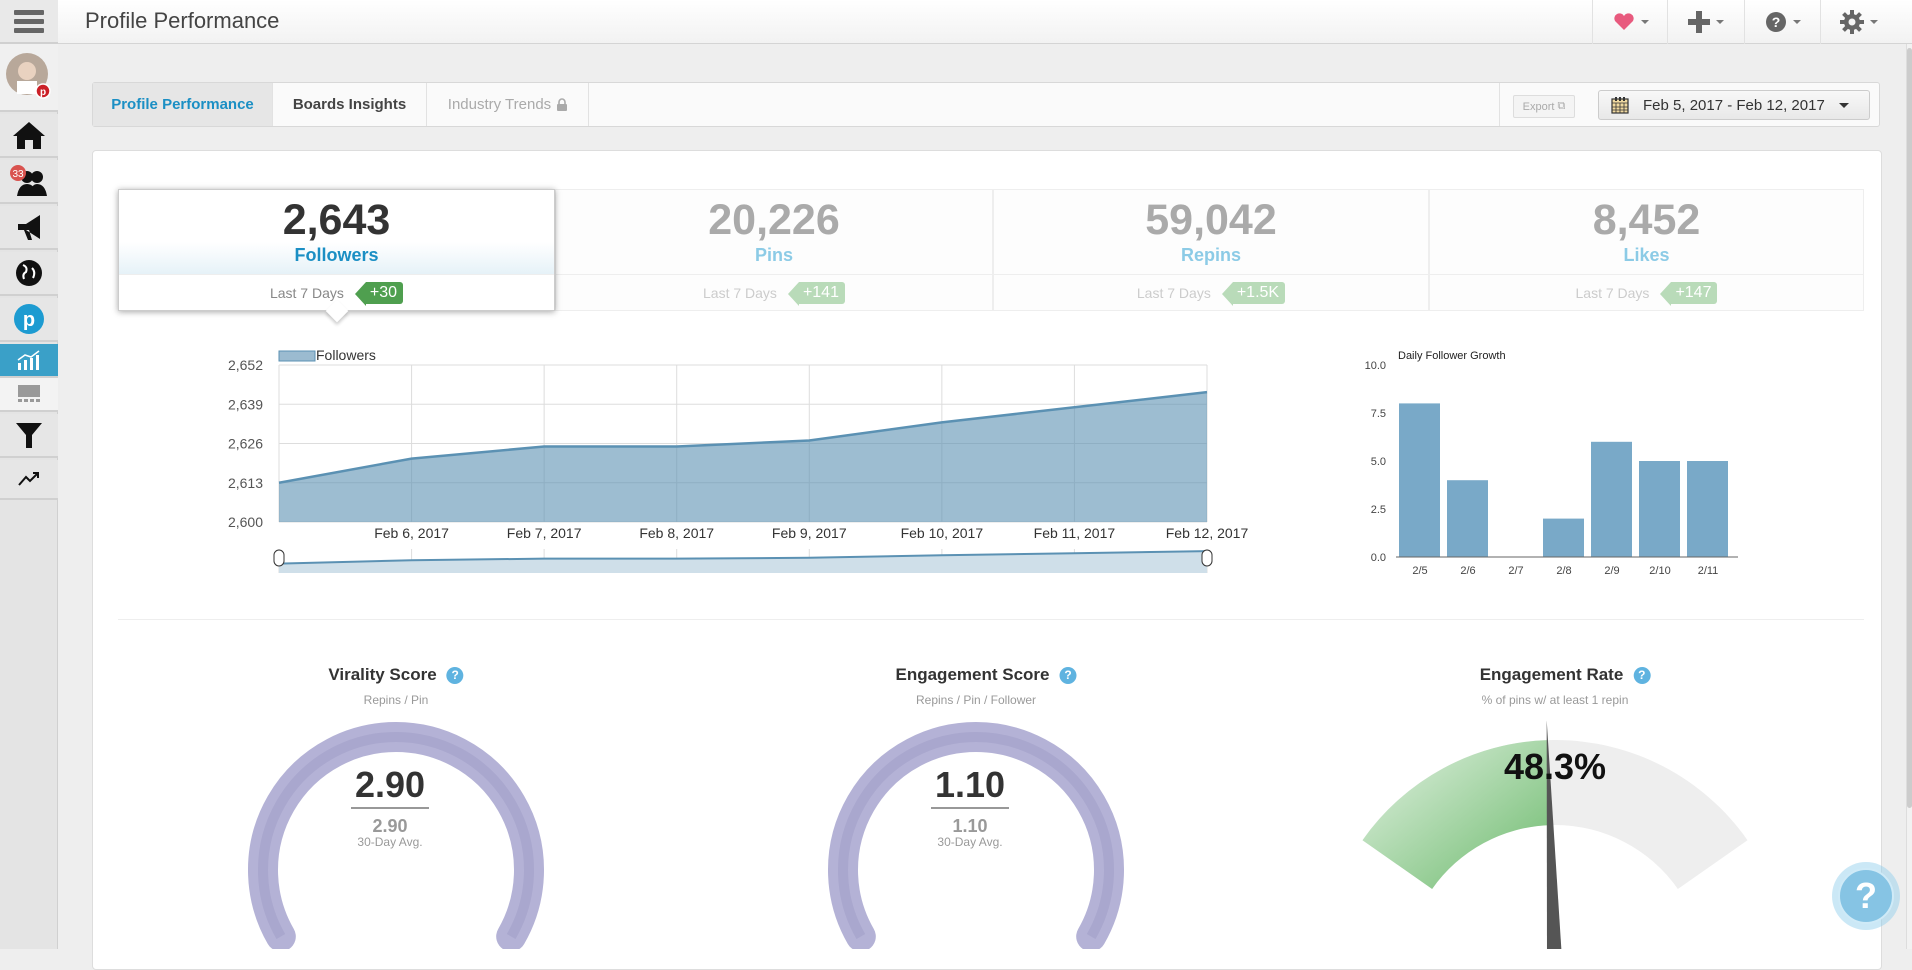 This screenshot has width=1912, height=970. I want to click on stat-label: Followers, so click(336, 255).